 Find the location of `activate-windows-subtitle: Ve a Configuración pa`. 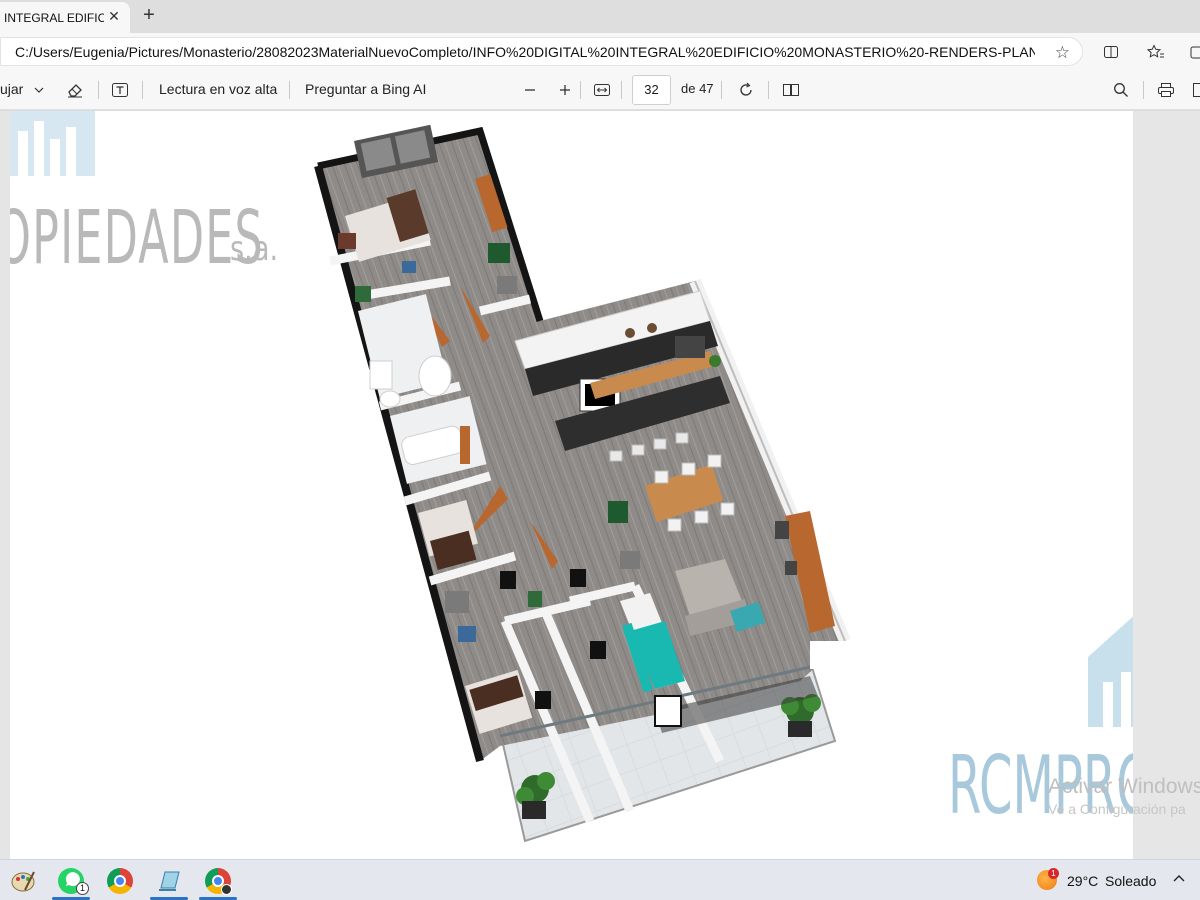

activate-windows-subtitle: Ve a Configuración pa is located at coordinates (1117, 809).